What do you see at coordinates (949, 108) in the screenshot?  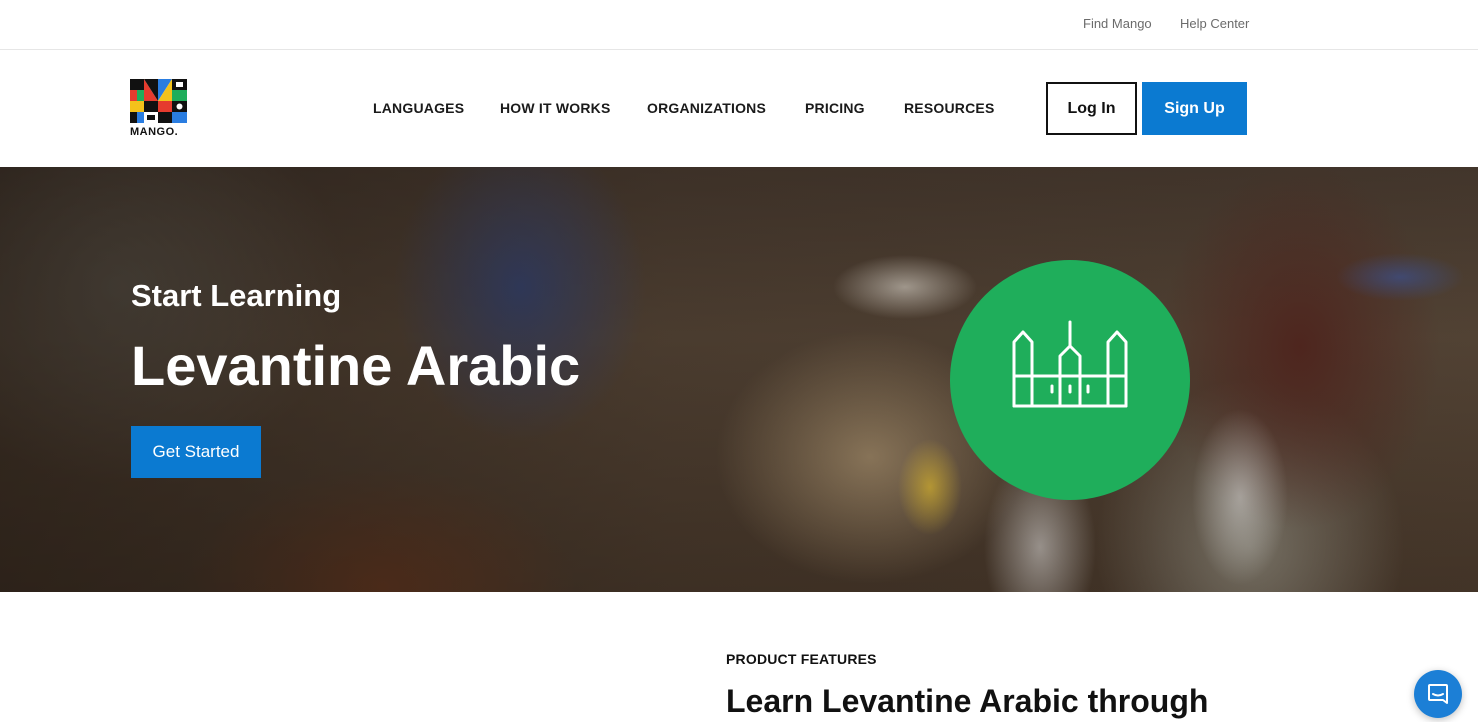 I see `nav-resources: RESOURCES` at bounding box center [949, 108].